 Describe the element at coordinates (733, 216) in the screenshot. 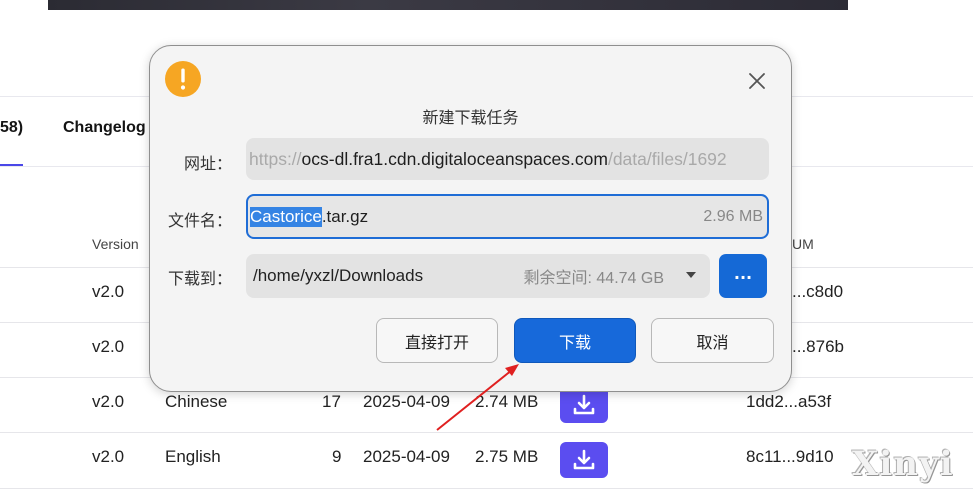

I see `file-size: 2.96 MB` at that location.